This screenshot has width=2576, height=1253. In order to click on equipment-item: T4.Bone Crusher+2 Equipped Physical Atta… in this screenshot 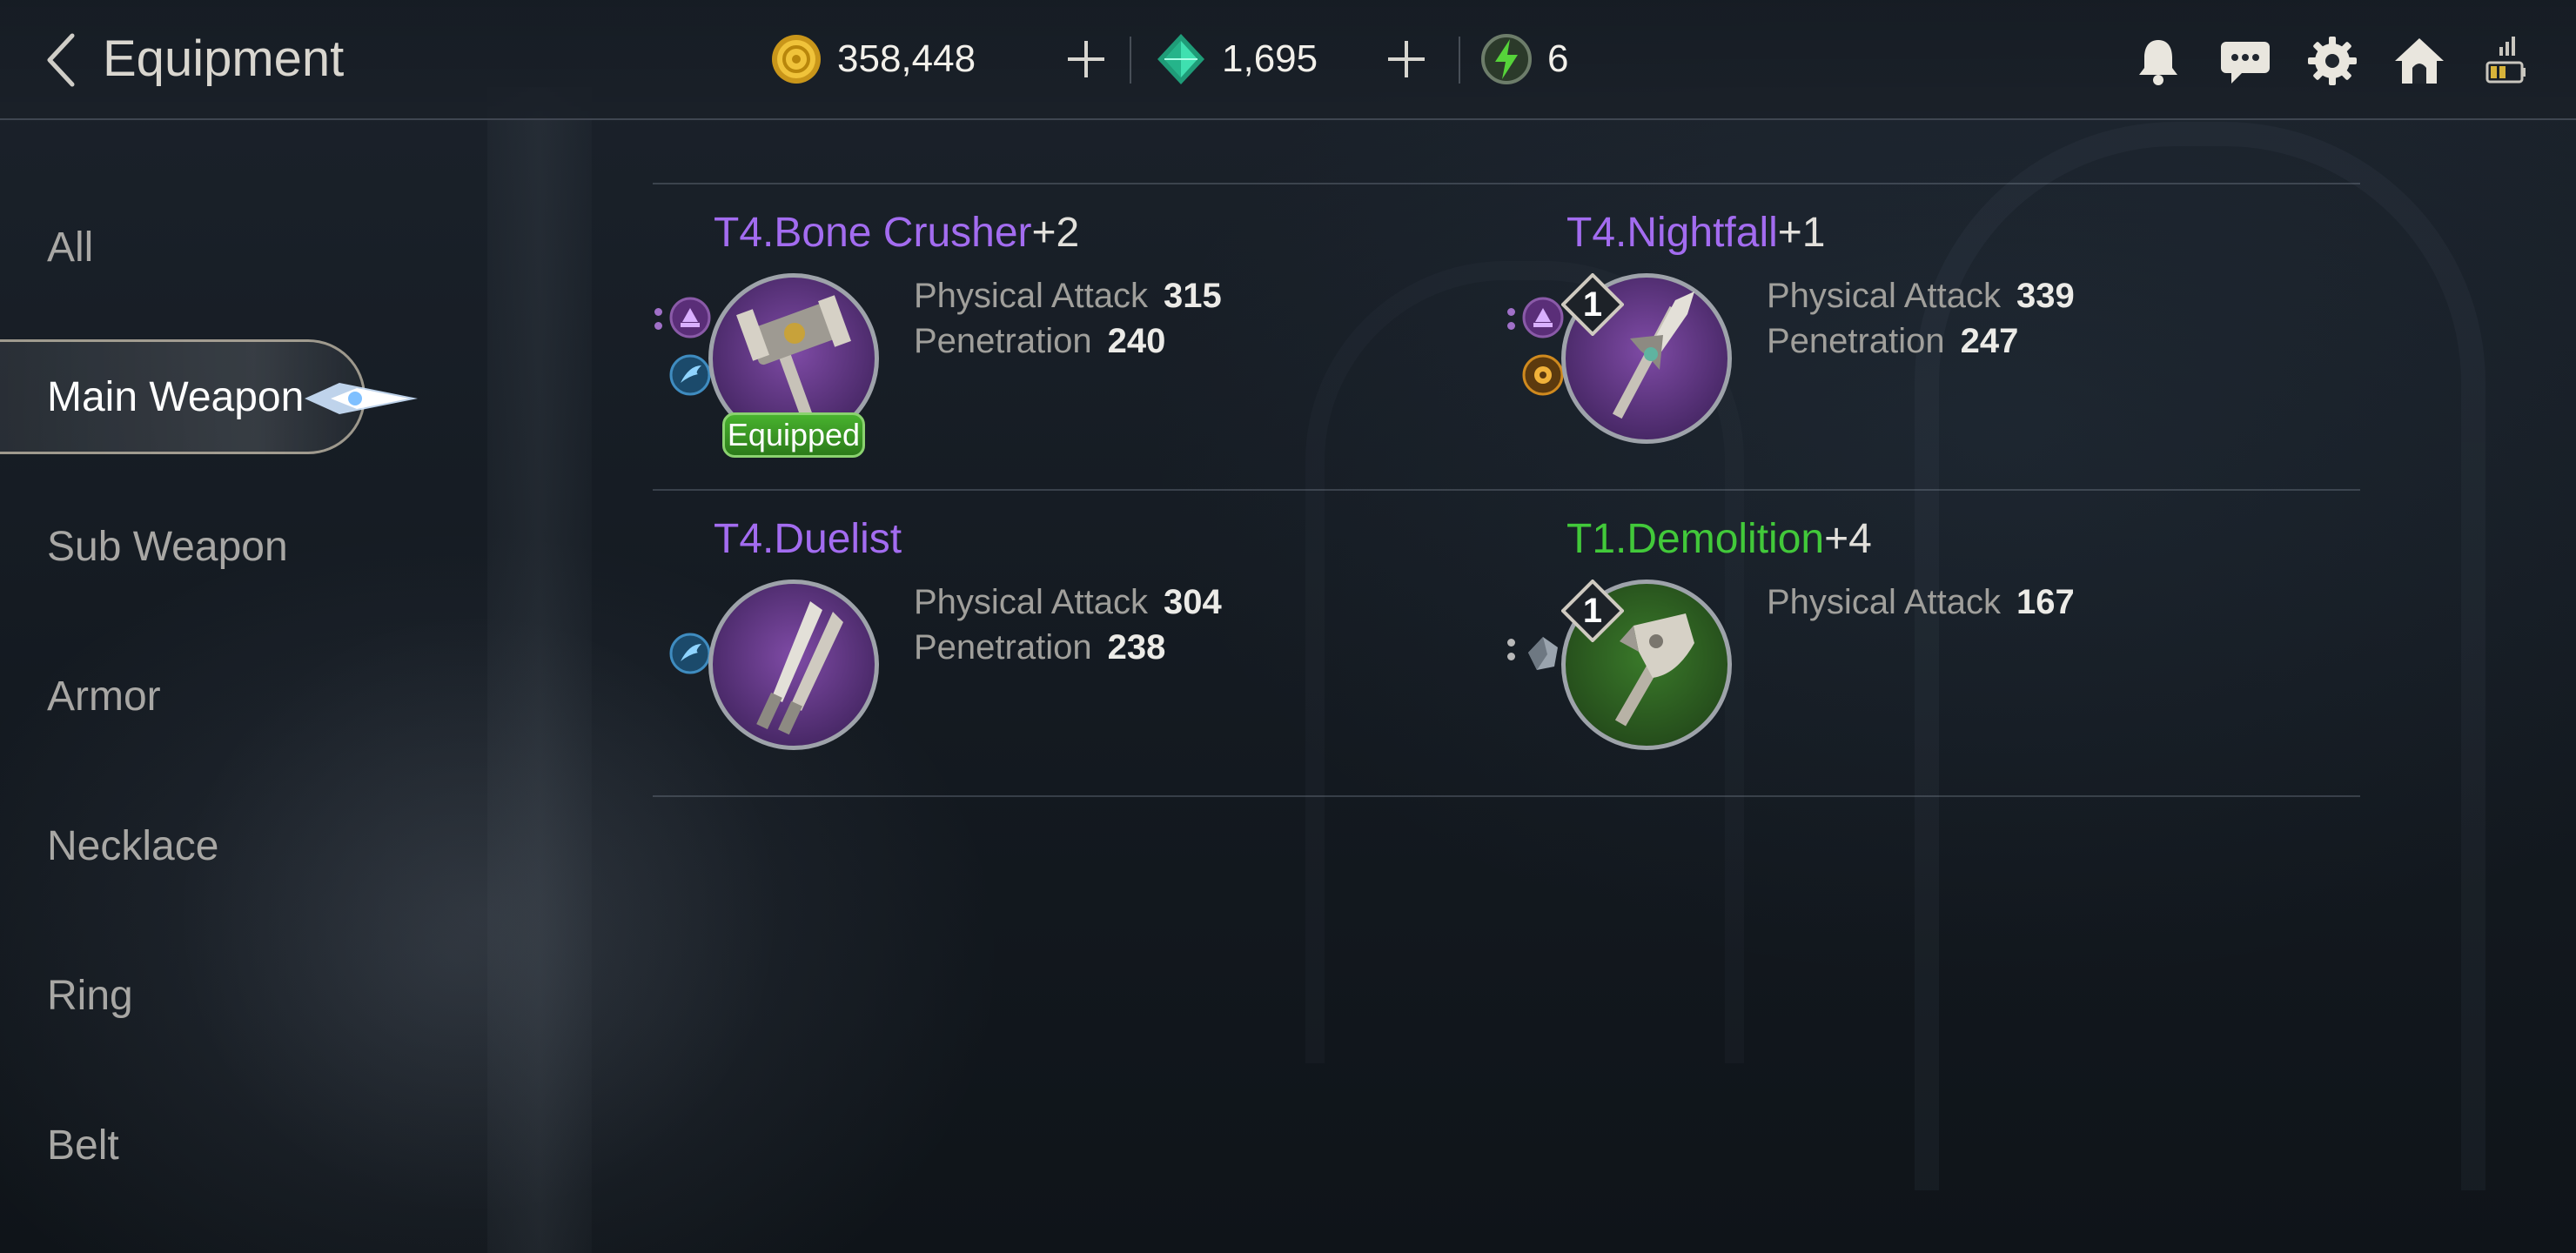, I will do `click(1045, 341)`.